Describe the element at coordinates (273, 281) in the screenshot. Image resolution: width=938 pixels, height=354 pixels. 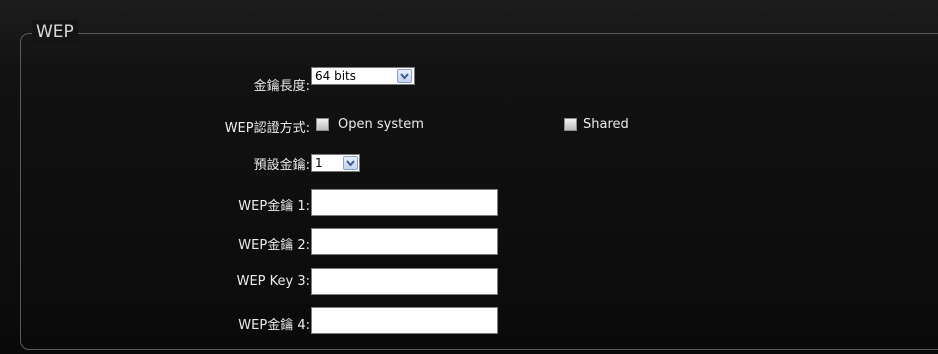
I see `wep-key-3-label: WEP Key 3:` at that location.